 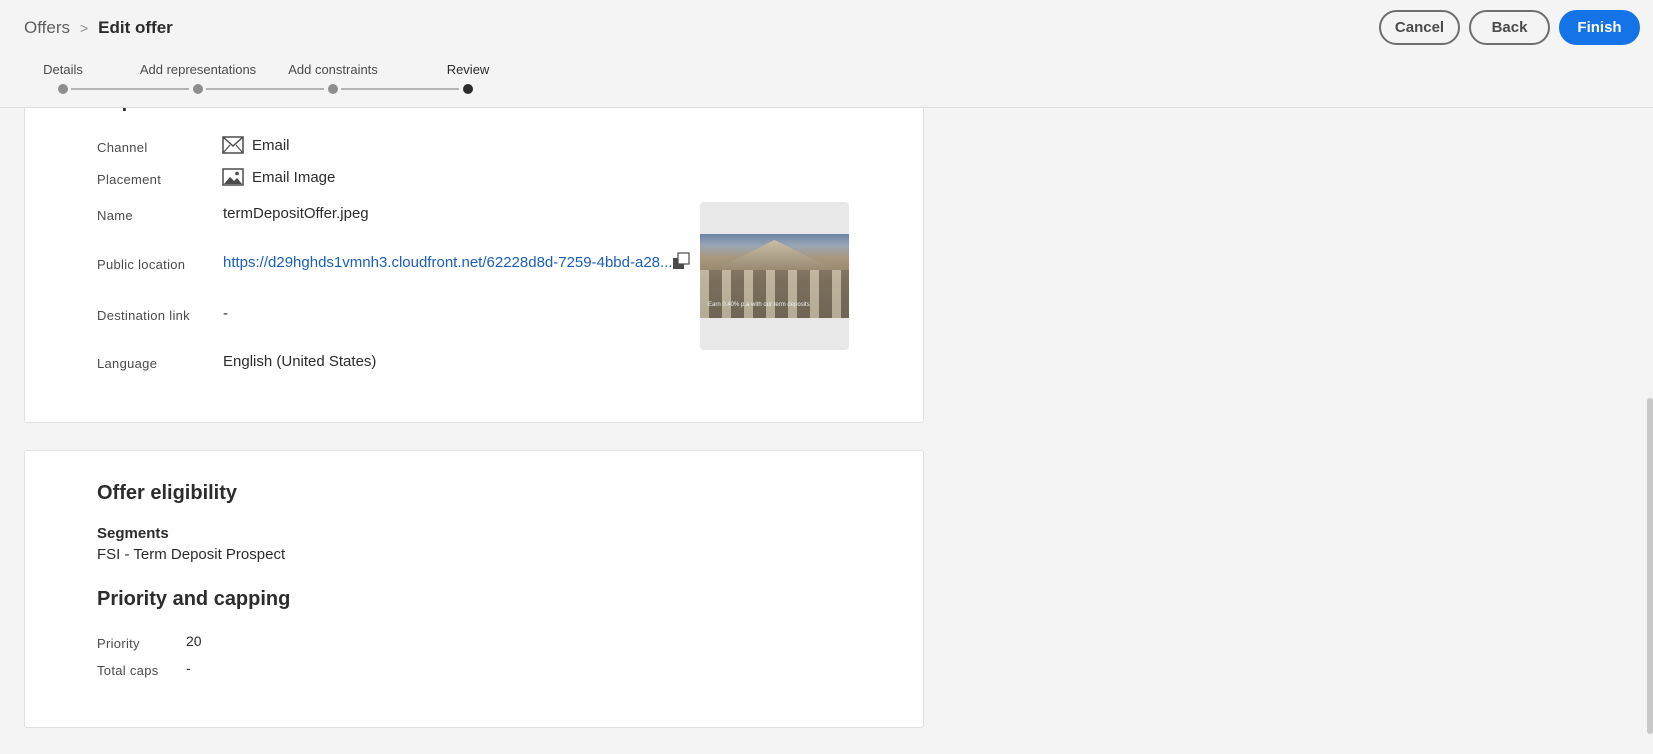 I want to click on name-value: termDepositOffer.jpeg, so click(x=296, y=213).